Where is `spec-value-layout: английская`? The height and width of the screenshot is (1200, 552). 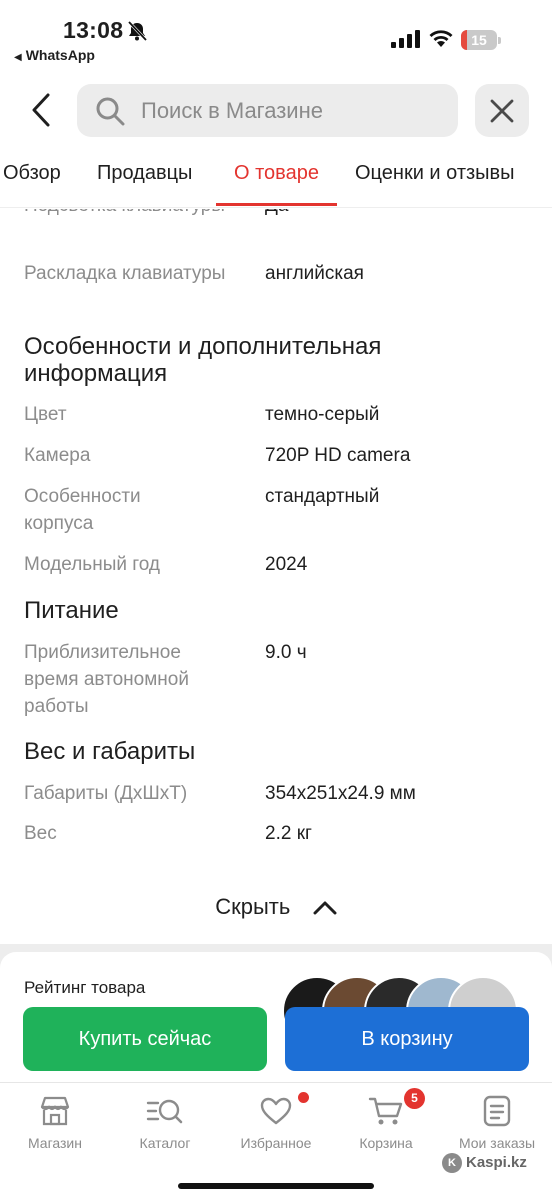
spec-value-layout: английская is located at coordinates (314, 273).